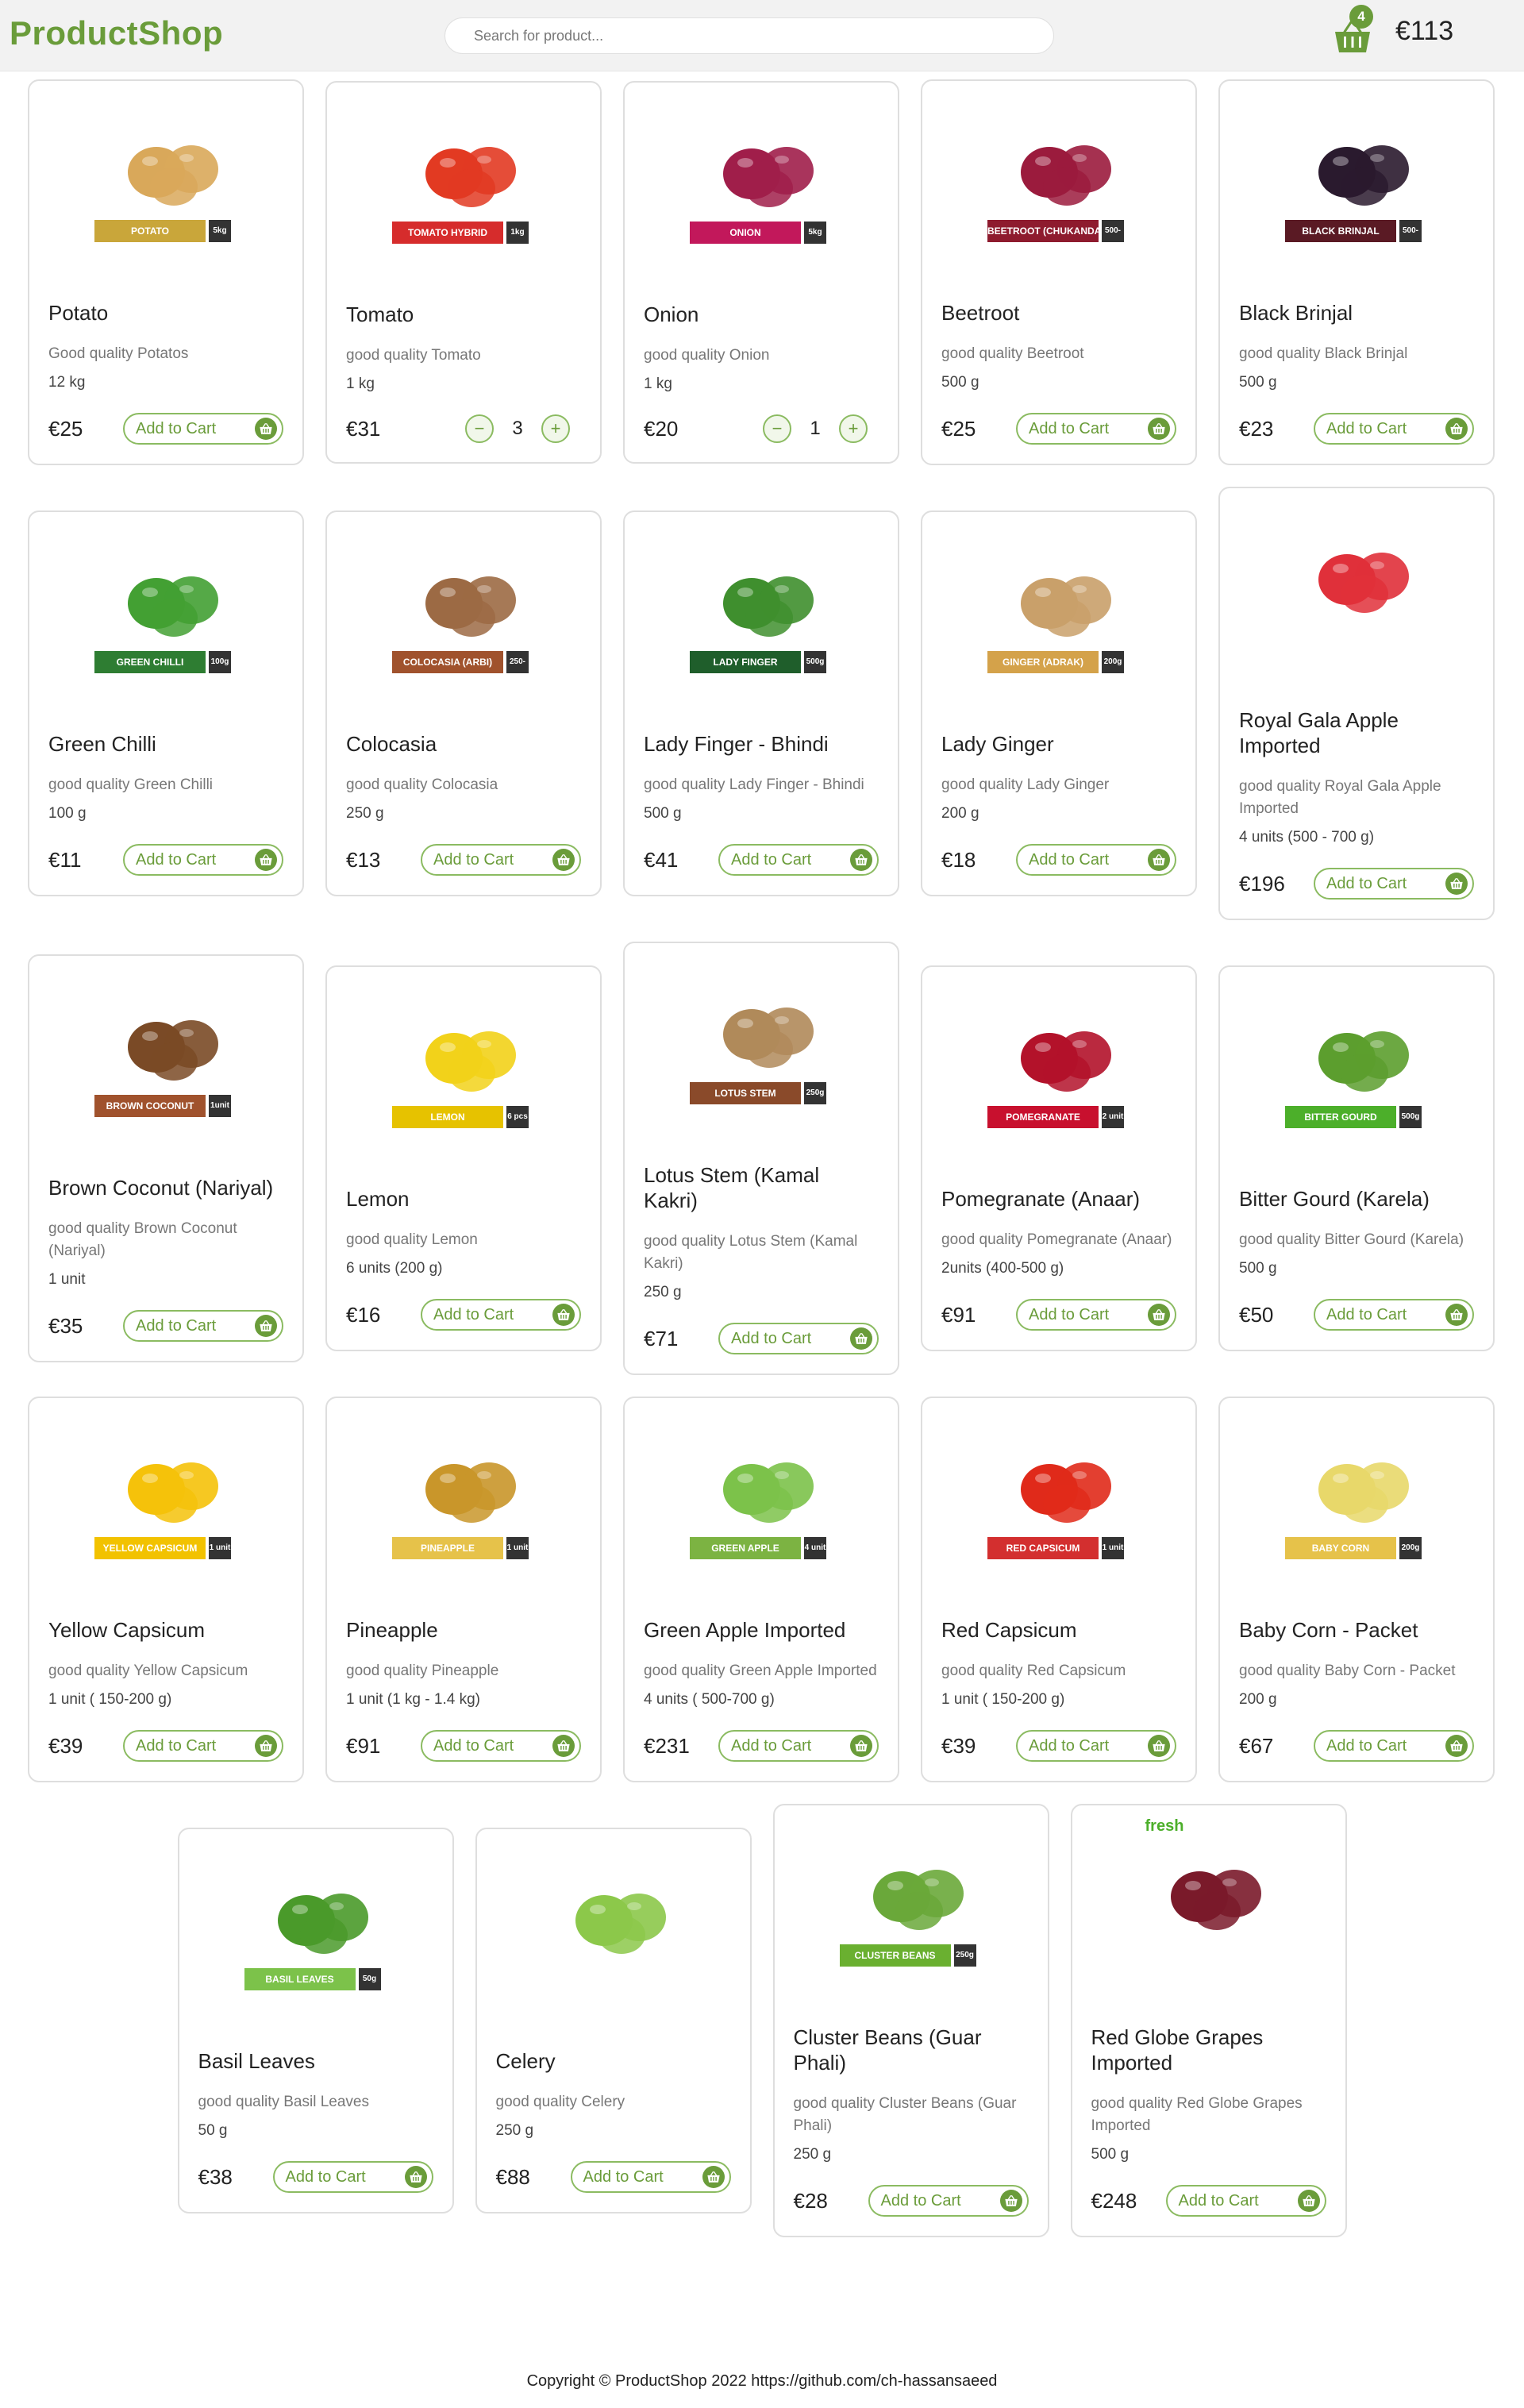 The image size is (1524, 2408). What do you see at coordinates (150, 1548) in the screenshot?
I see `product-label-tag: YELLOW CAPSICUM` at bounding box center [150, 1548].